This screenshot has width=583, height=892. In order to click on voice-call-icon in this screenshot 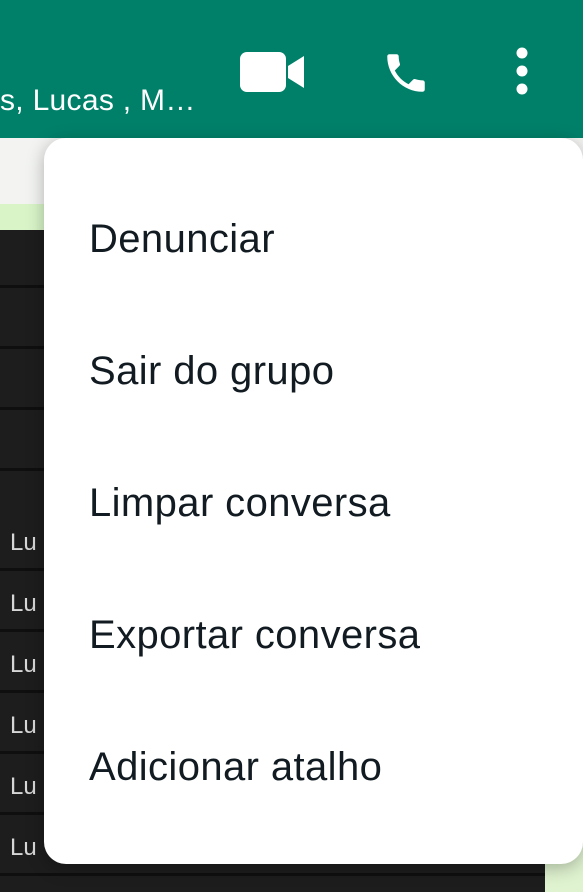, I will do `click(406, 73)`.